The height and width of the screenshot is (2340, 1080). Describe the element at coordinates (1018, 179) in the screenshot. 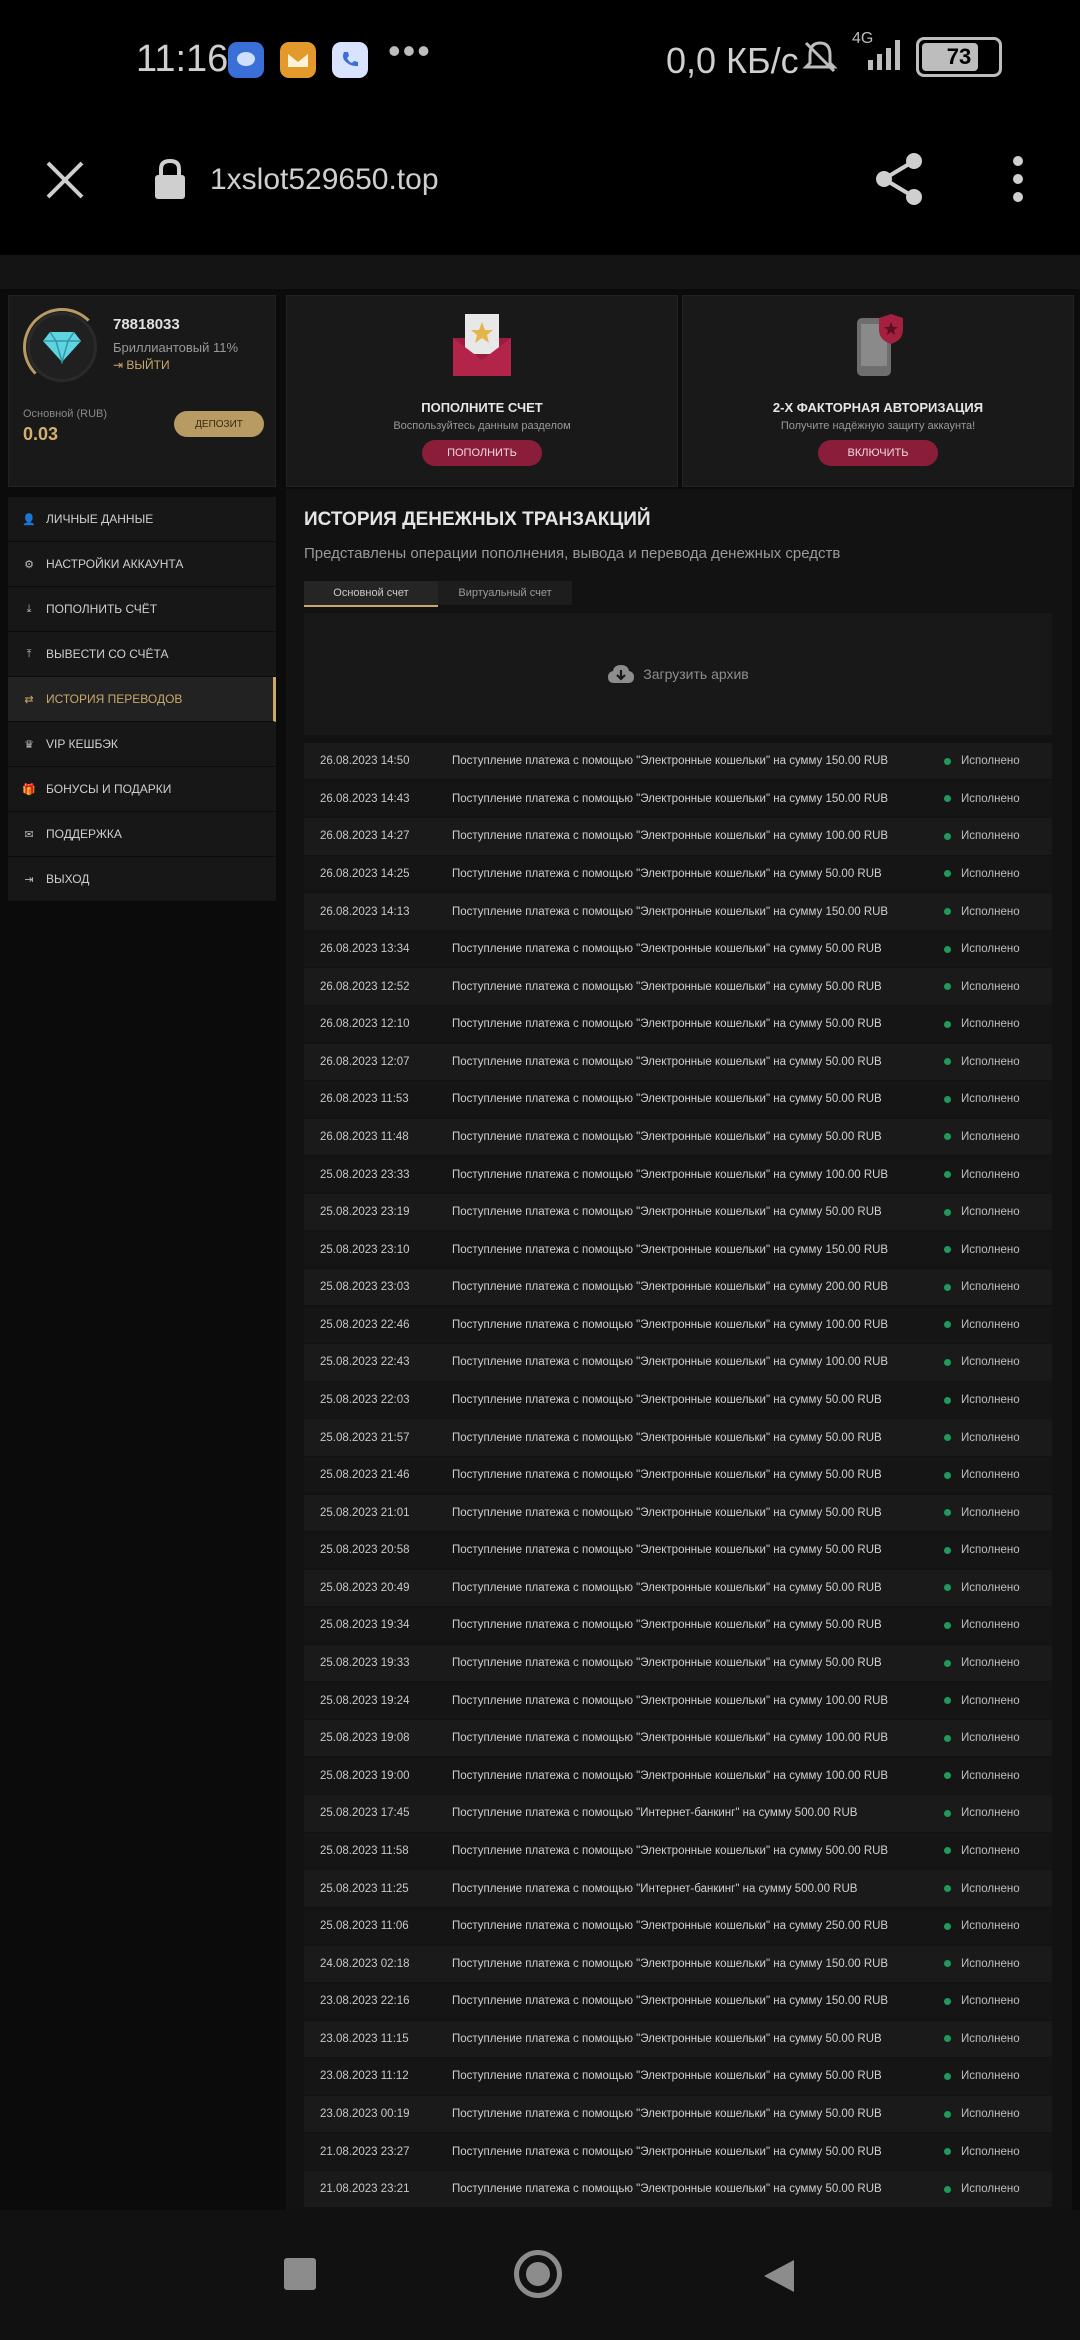

I see `overflow-menu-icon` at that location.